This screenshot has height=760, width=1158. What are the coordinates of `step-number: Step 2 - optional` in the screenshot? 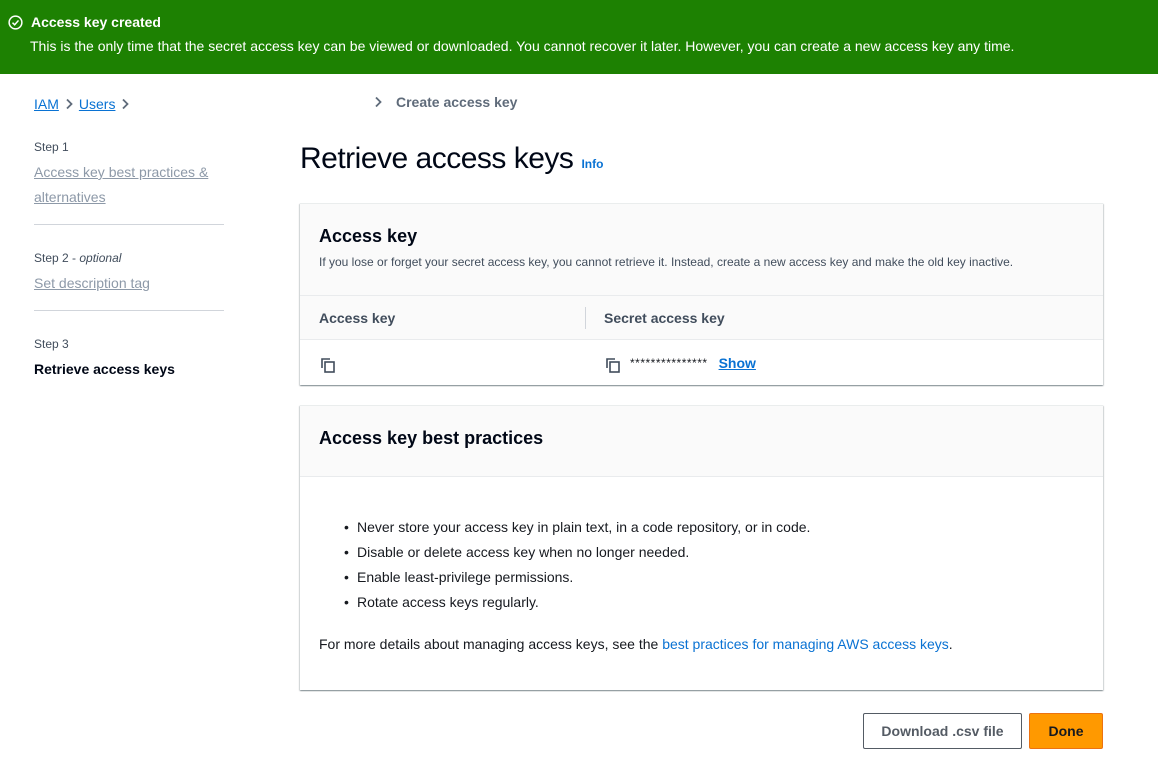 It's located at (78, 258).